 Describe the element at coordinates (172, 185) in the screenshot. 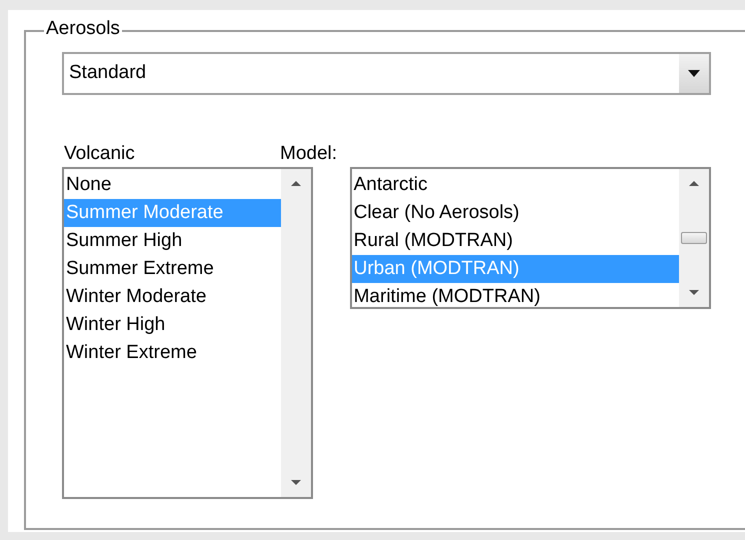

I see `list-item: None` at that location.